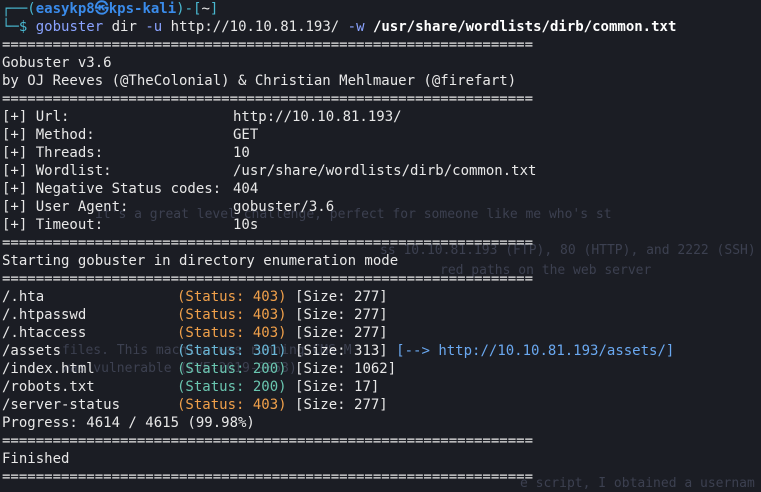 Image resolution: width=761 pixels, height=492 pixels. I want to click on command-url: http://10.10.81.193/, so click(255, 27).